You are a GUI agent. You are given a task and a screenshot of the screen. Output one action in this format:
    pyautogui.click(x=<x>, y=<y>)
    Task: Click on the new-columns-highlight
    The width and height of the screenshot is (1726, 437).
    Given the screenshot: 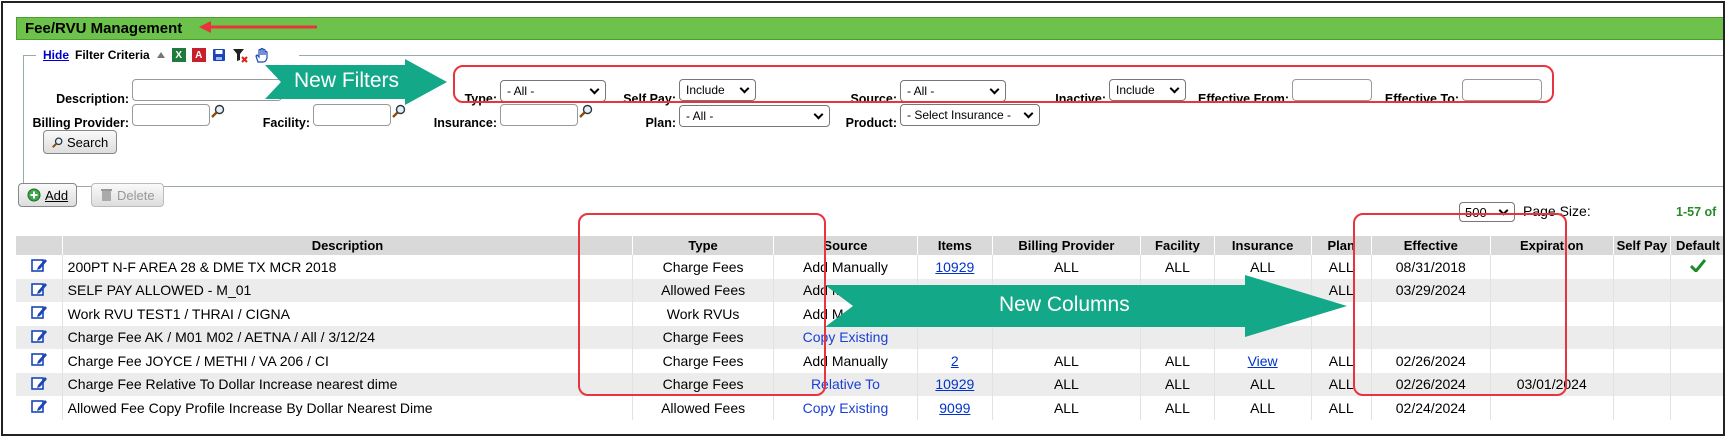 What is the action you would take?
    pyautogui.click(x=1460, y=304)
    